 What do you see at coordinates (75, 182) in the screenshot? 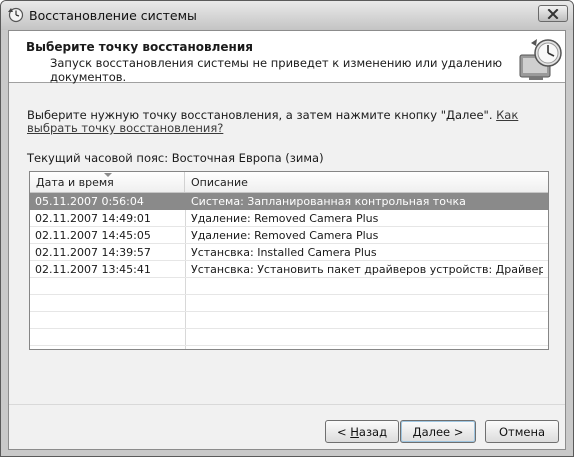
I see `column-header-date-label: Дата и время` at bounding box center [75, 182].